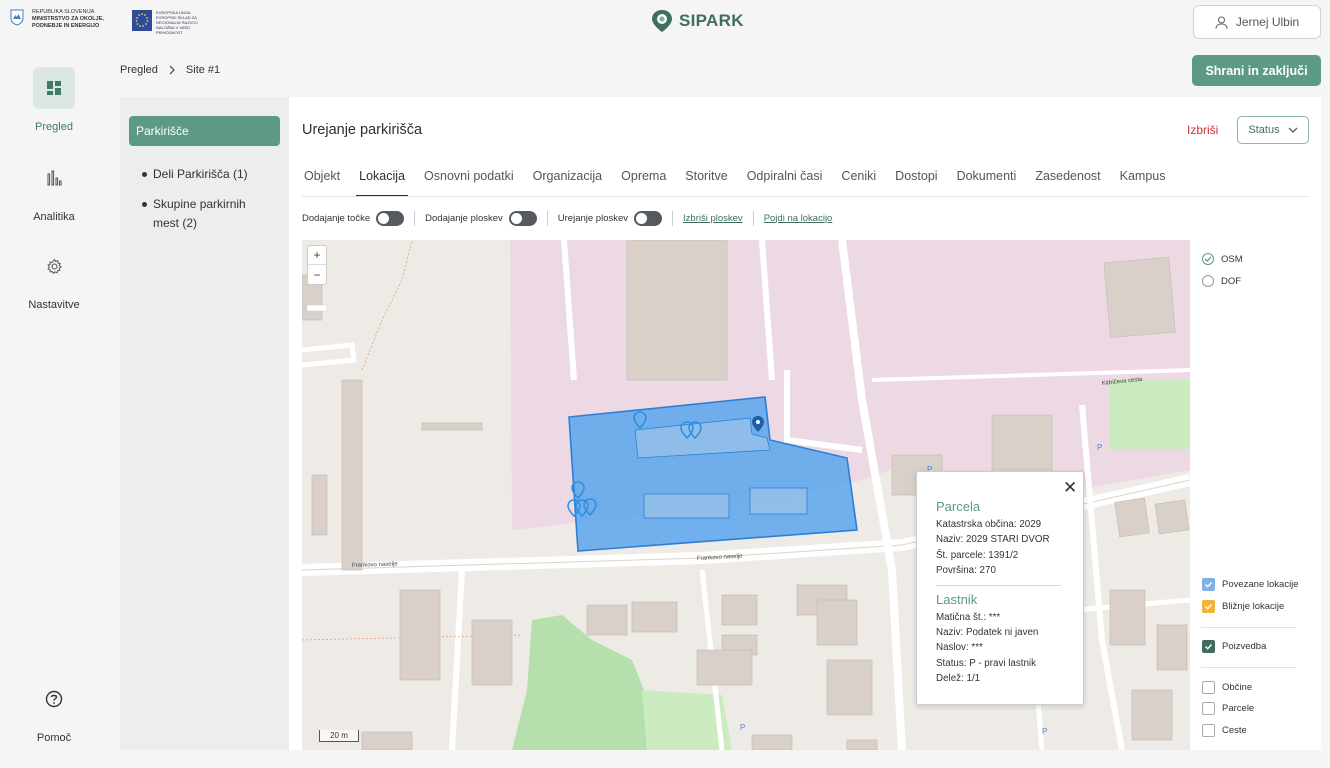  Describe the element at coordinates (1256, 70) in the screenshot. I see `save-and-finish-button: Shrani in zaključi` at that location.